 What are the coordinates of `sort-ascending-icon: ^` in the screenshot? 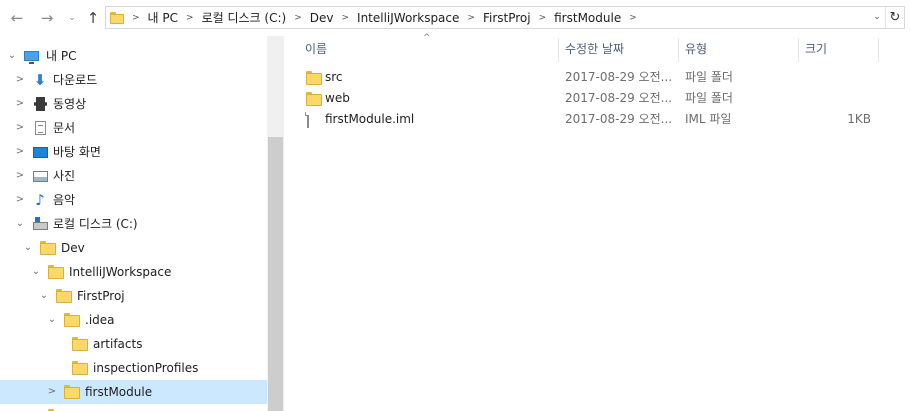 It's located at (427, 38).